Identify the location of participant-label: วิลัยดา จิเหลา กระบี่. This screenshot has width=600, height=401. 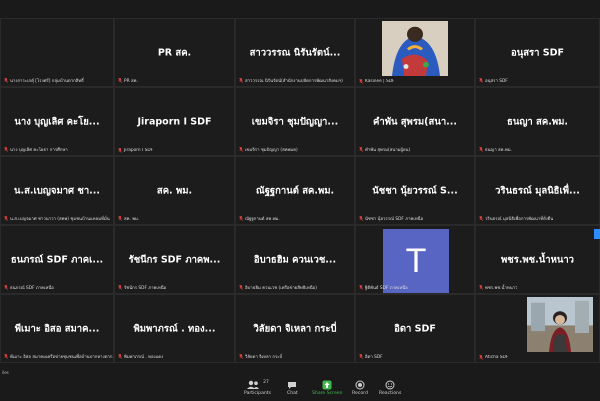
(260, 356).